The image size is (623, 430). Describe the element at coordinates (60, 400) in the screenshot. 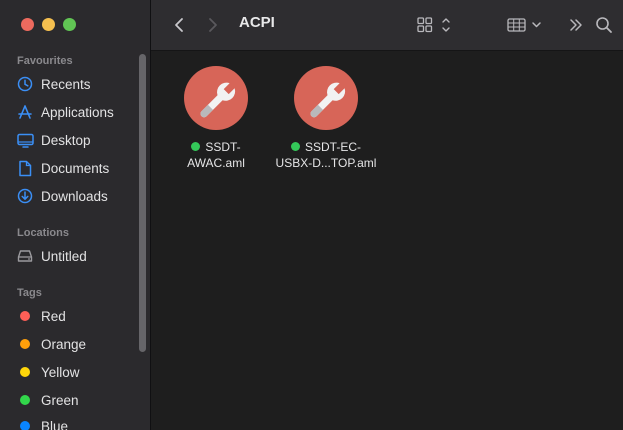

I see `sidebar-item-label: Green` at that location.